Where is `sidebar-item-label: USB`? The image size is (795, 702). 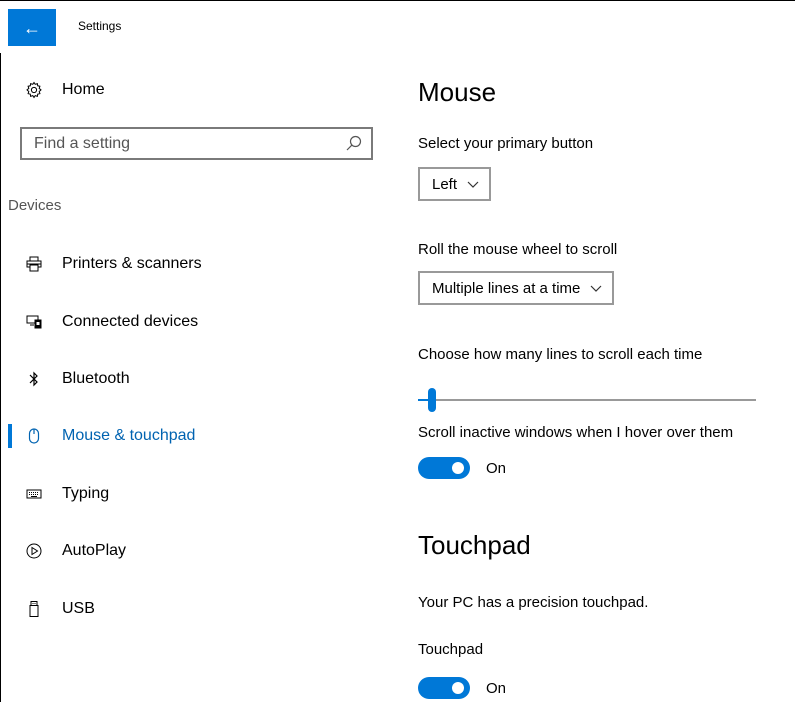
sidebar-item-label: USB is located at coordinates (78, 608).